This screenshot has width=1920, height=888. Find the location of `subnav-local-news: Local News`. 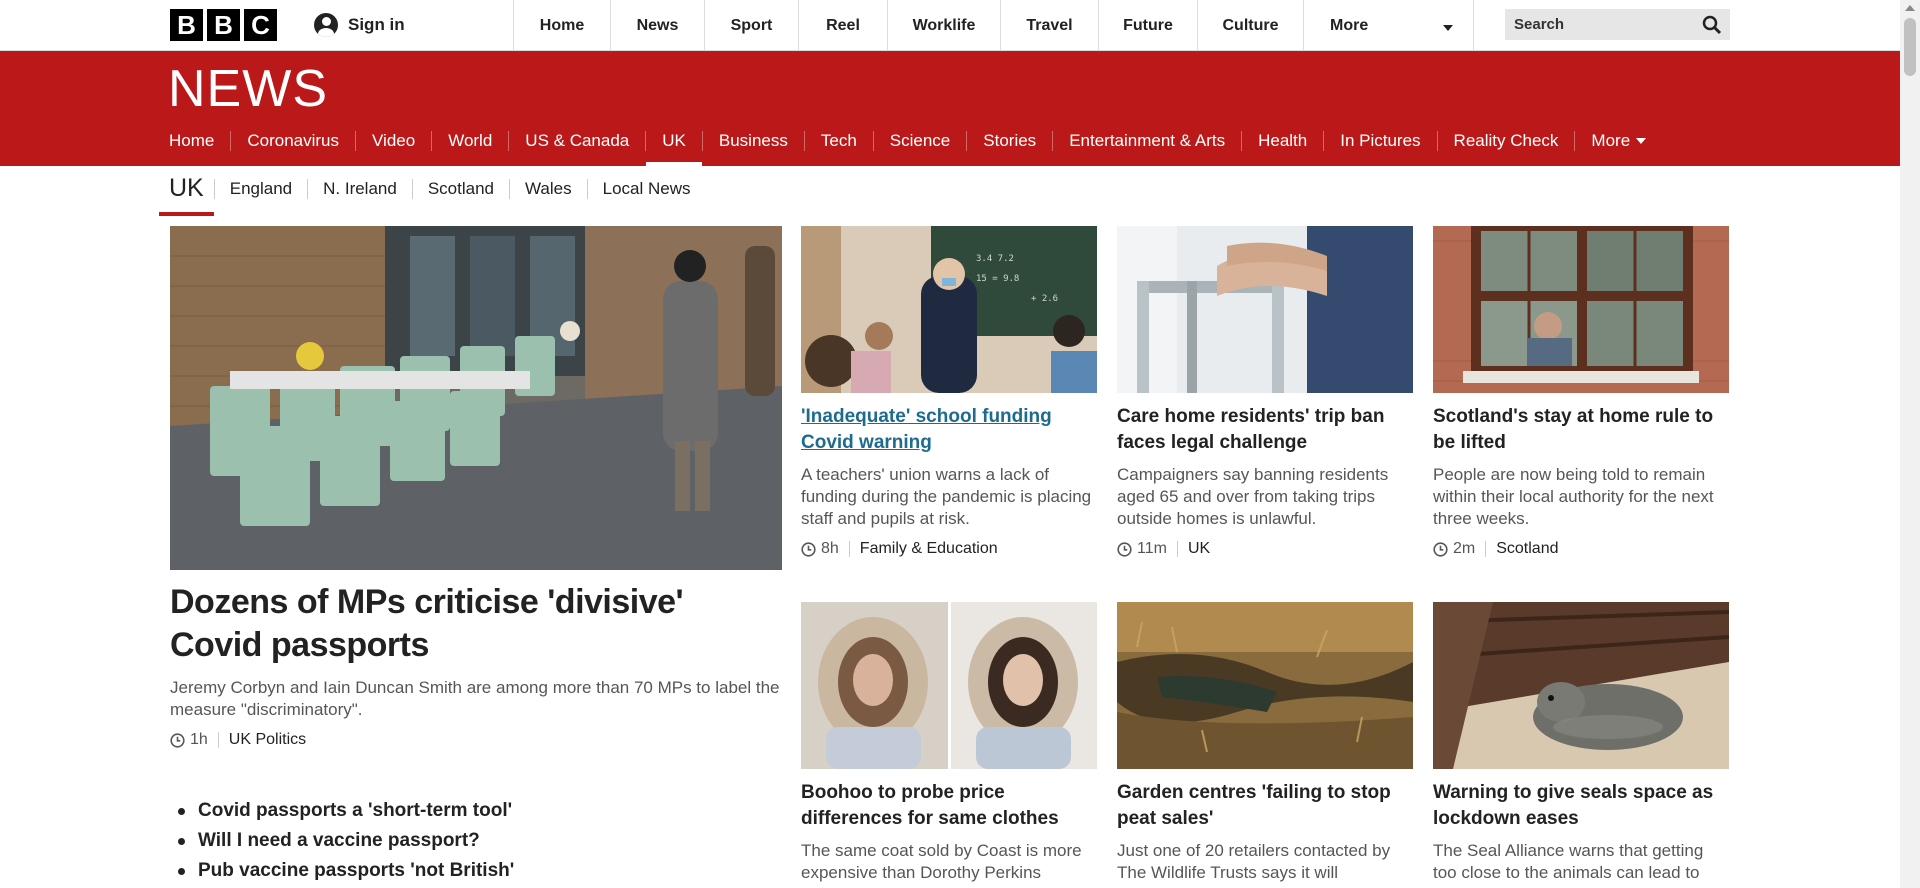

subnav-local-news: Local News is located at coordinates (646, 189).